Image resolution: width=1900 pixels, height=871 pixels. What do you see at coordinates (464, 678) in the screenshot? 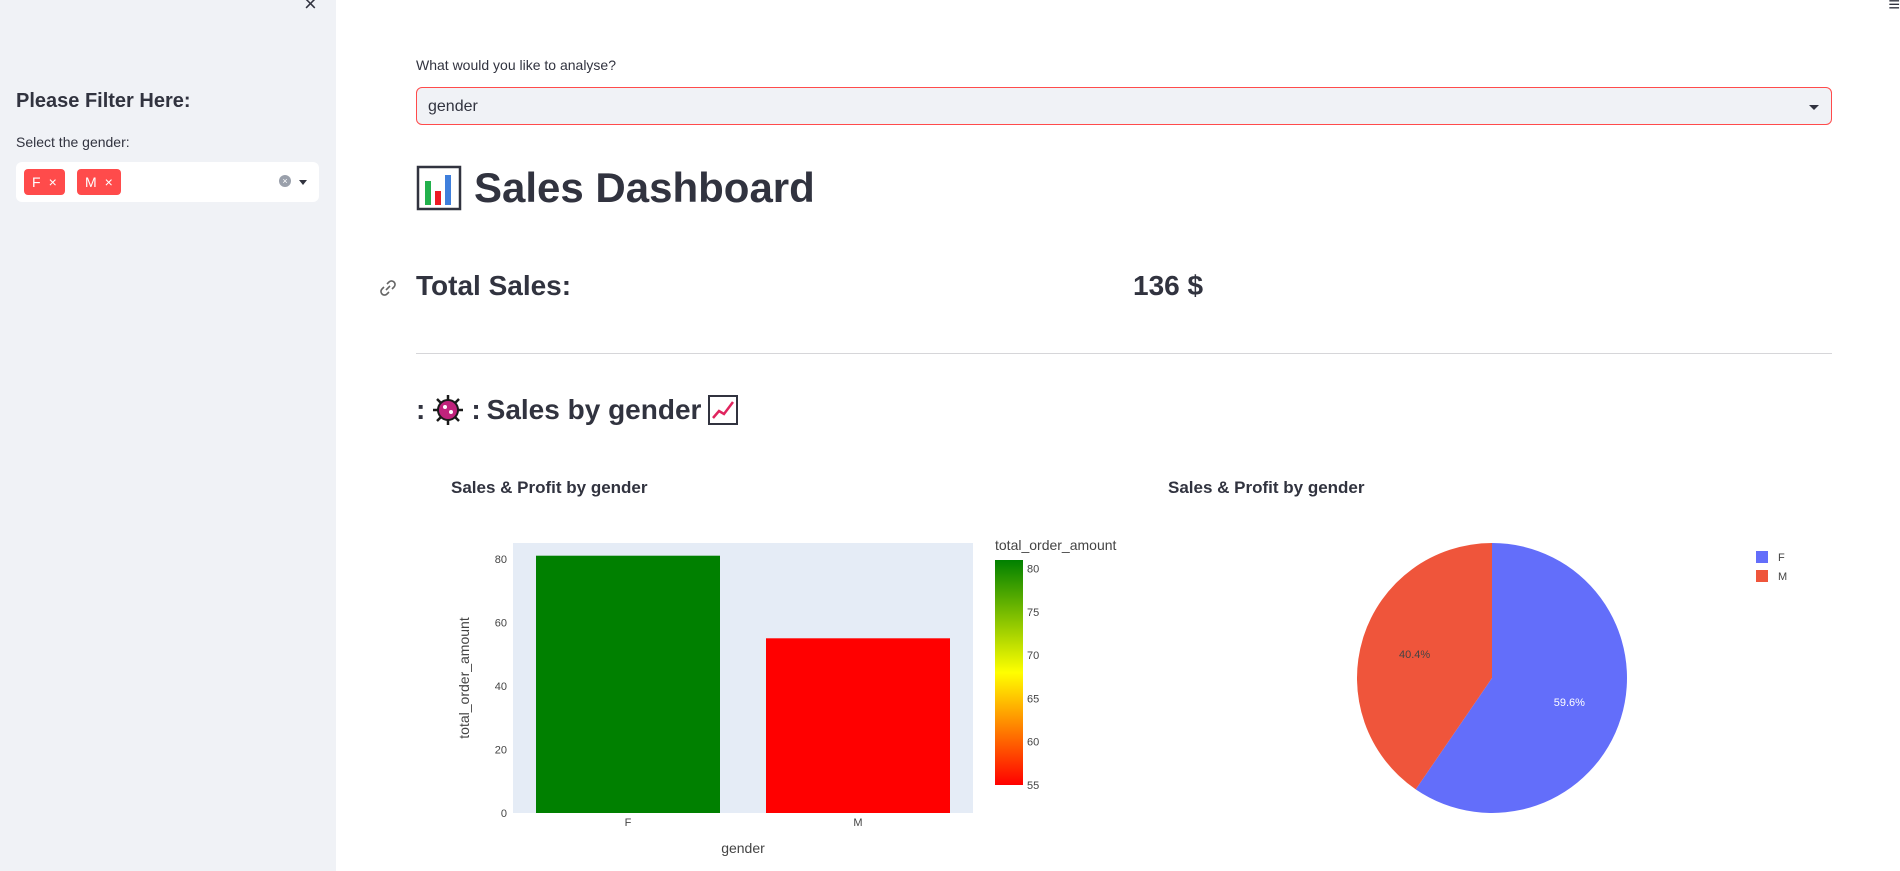
I see `y-axis-label: total_order_amount` at bounding box center [464, 678].